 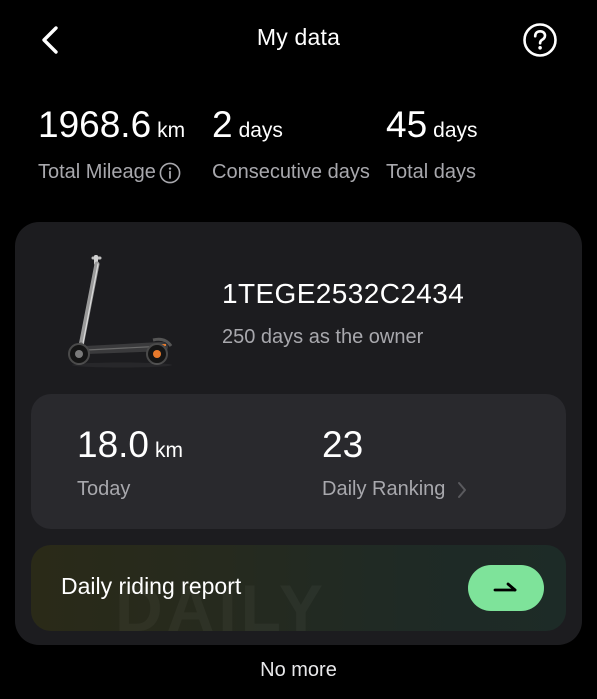 What do you see at coordinates (222, 124) in the screenshot?
I see `consecutive-days-value: 2` at bounding box center [222, 124].